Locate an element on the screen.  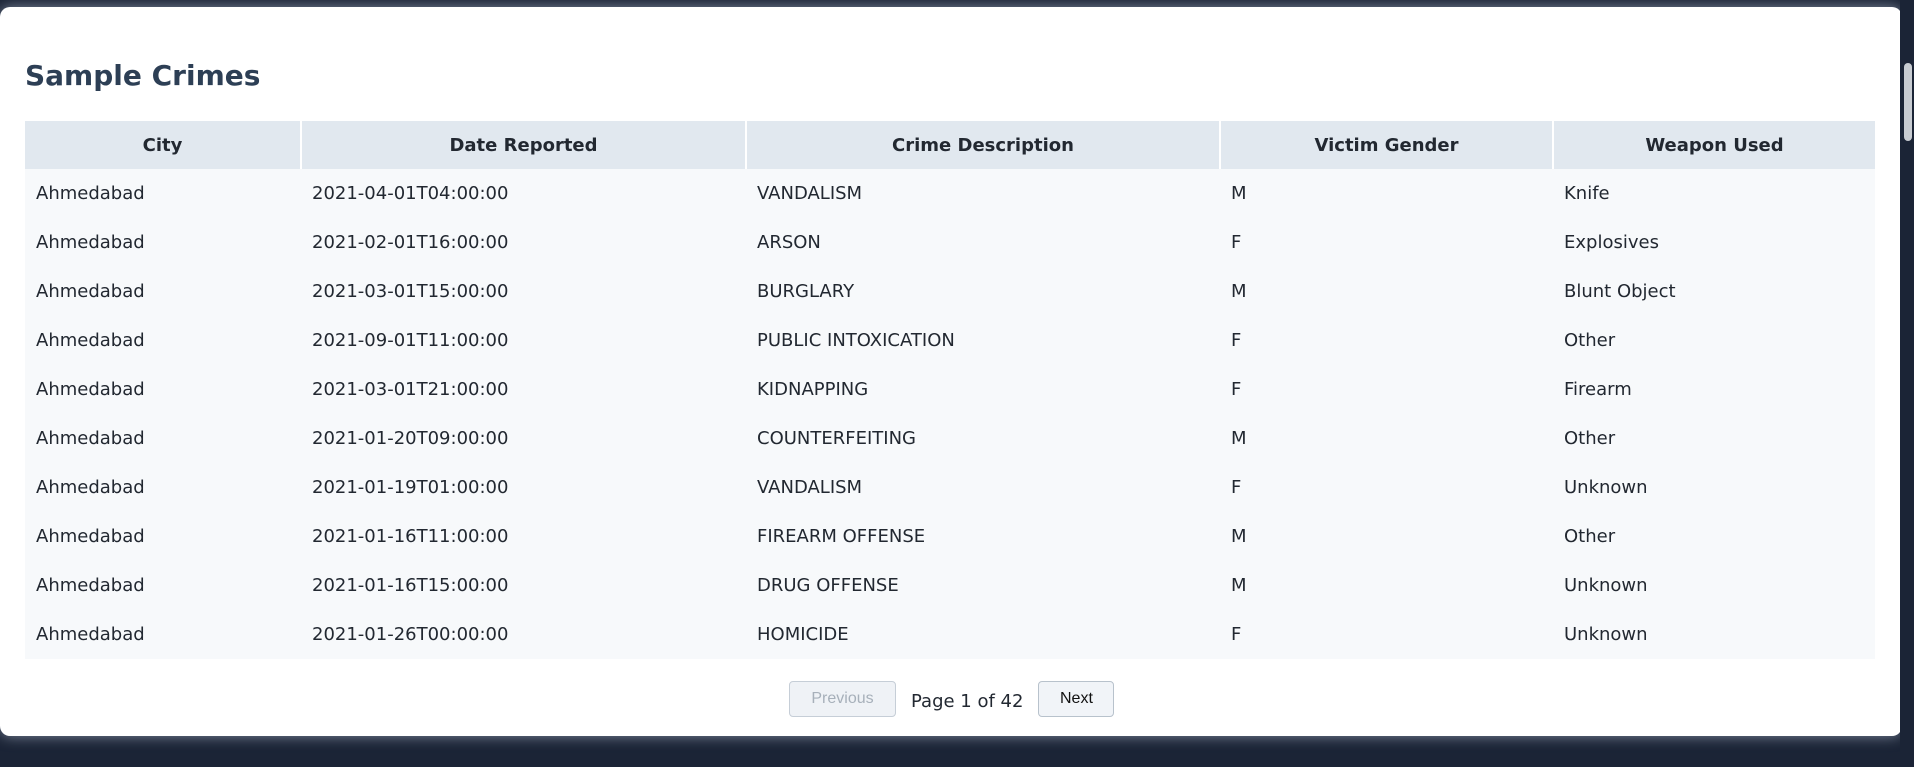
cell-date-reported: 2021-02-01T16:00:00 is located at coordinates (523, 242).